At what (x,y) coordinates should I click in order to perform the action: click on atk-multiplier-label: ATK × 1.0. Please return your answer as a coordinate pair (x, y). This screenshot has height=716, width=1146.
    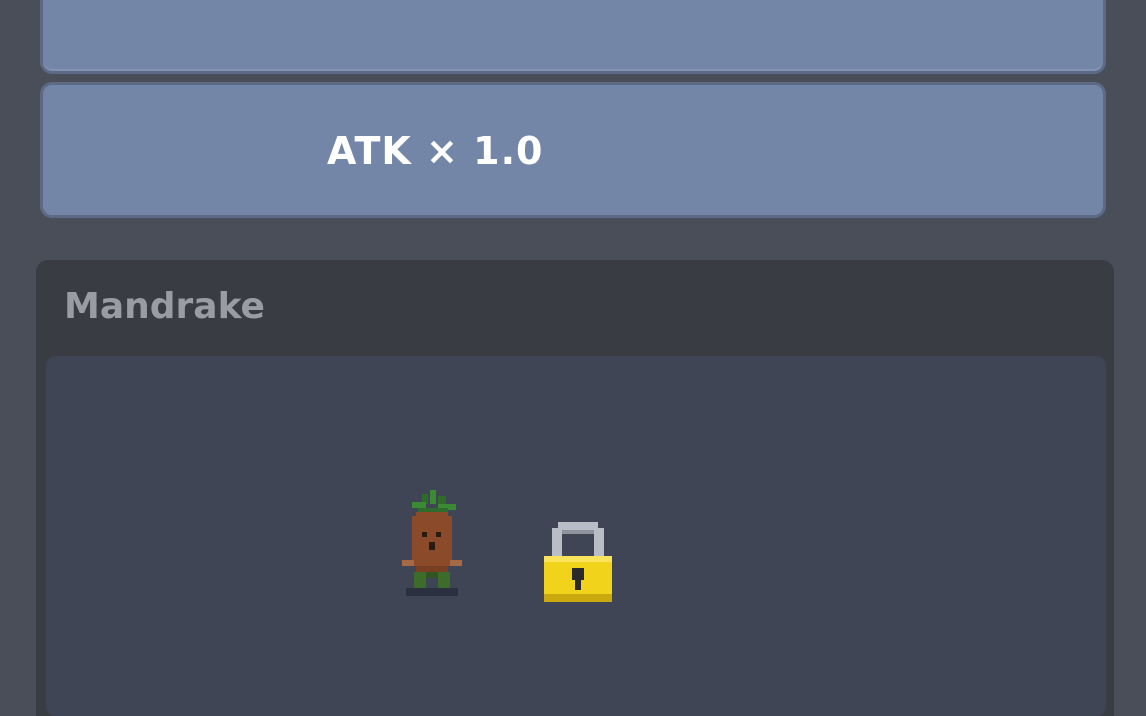
    Looking at the image, I should click on (435, 151).